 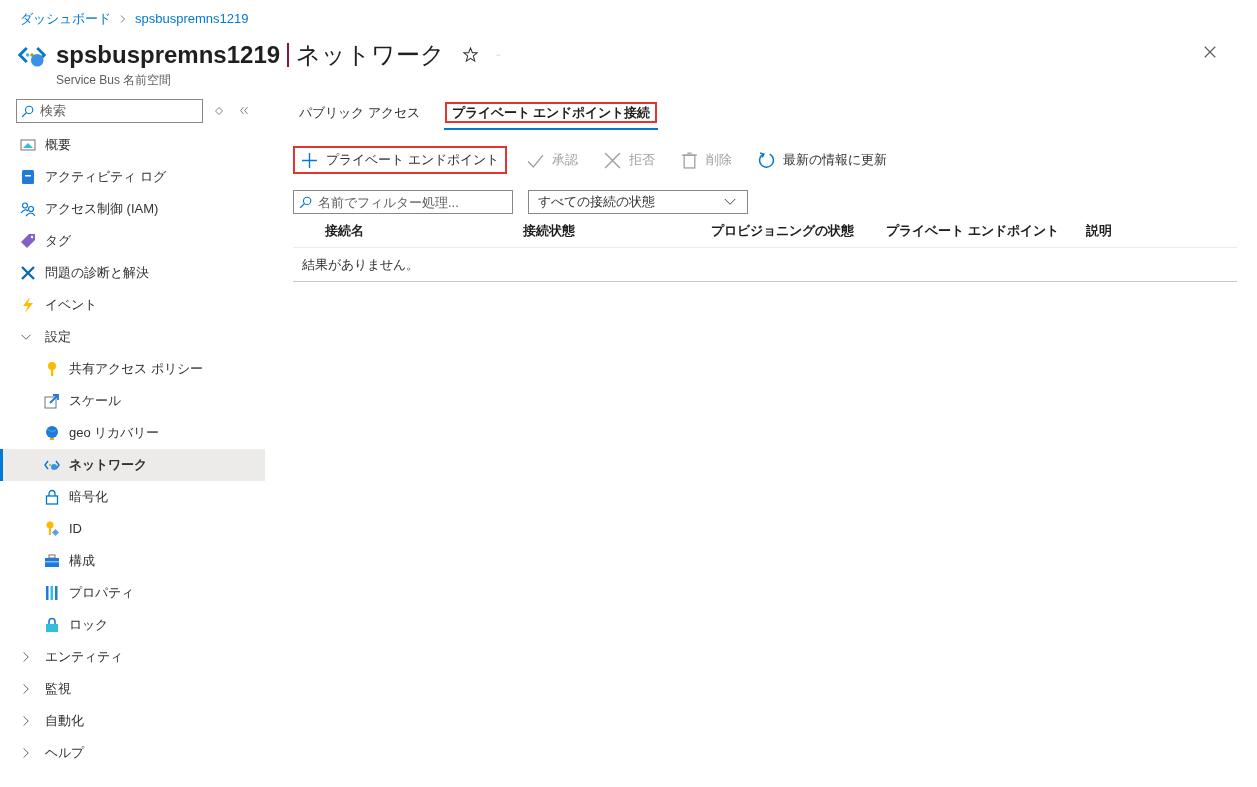 I want to click on sidebar-item: イベント, so click(x=132, y=304).